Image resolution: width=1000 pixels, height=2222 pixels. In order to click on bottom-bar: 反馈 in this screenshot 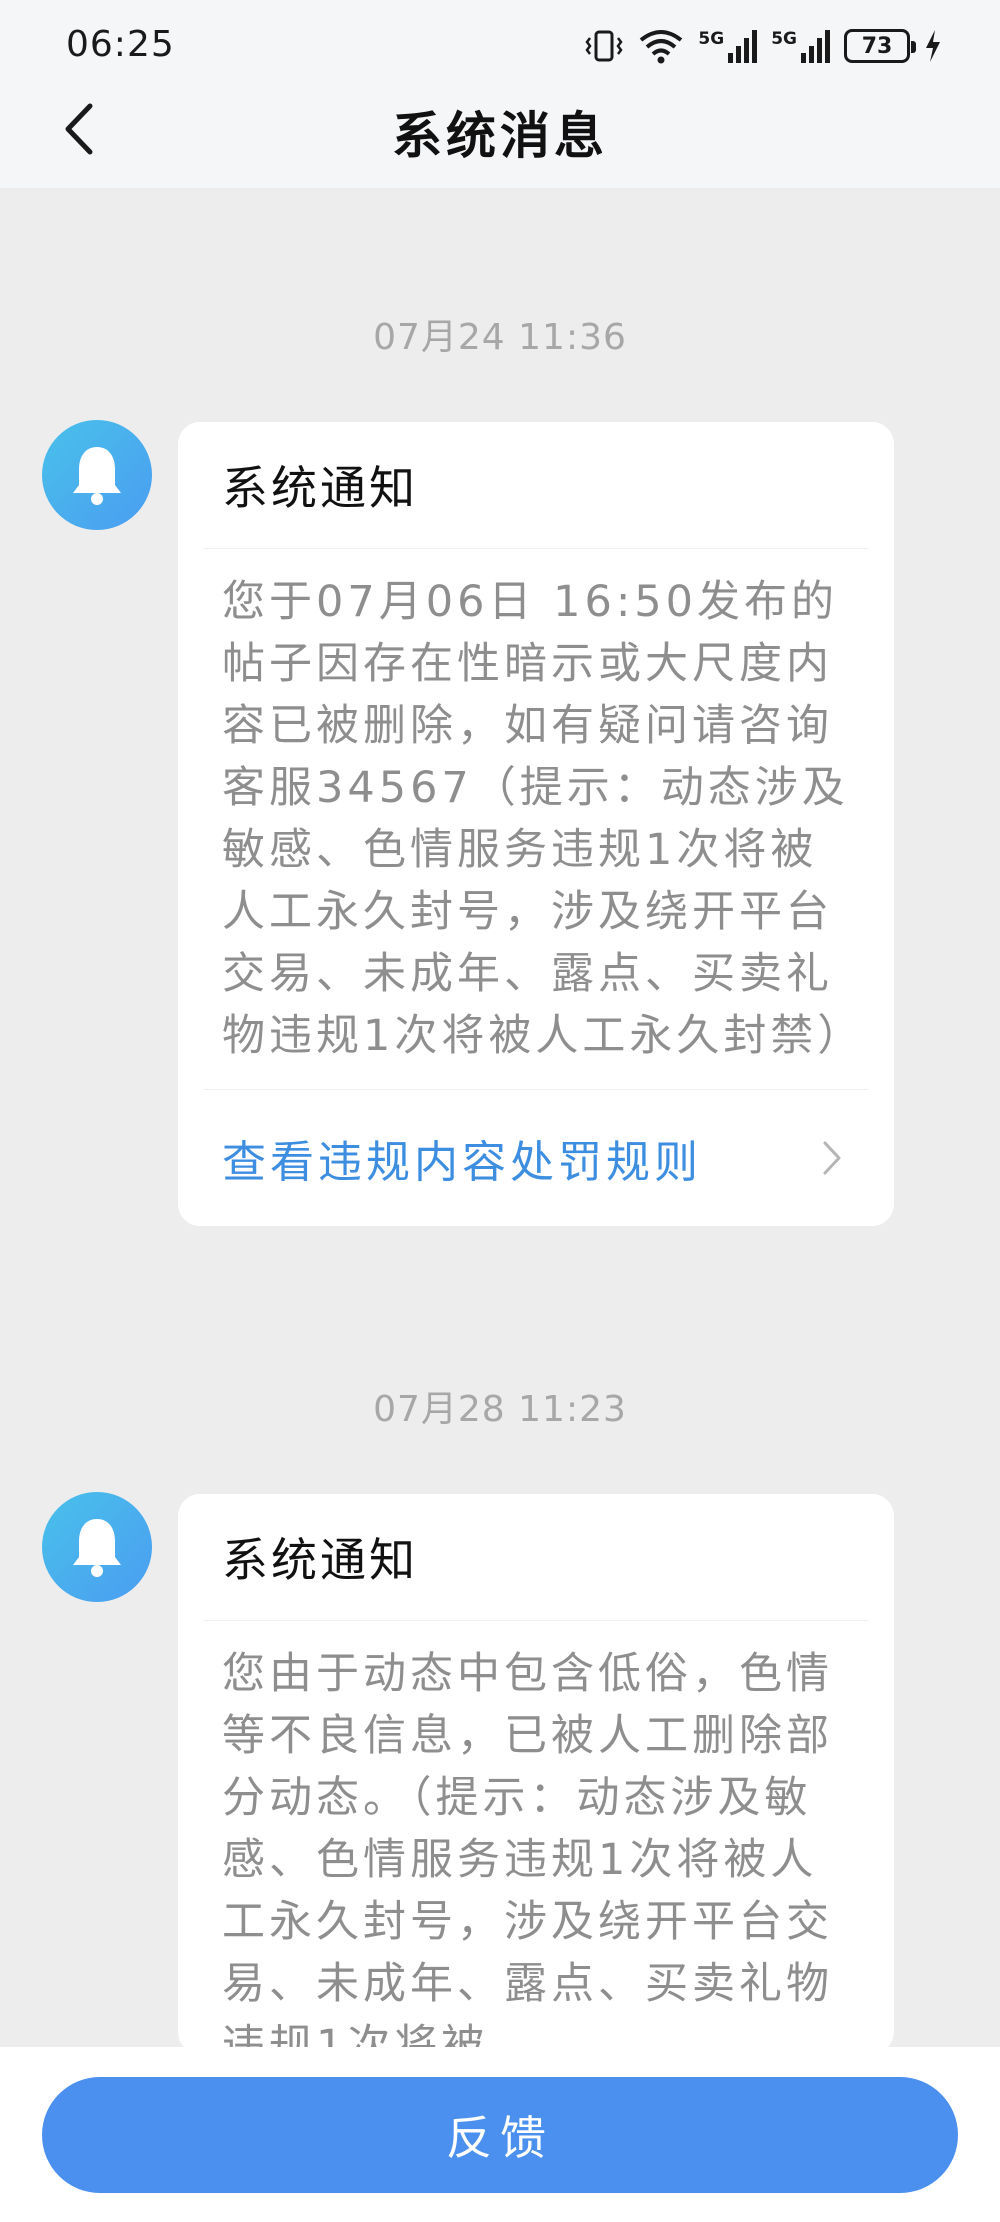, I will do `click(500, 2134)`.